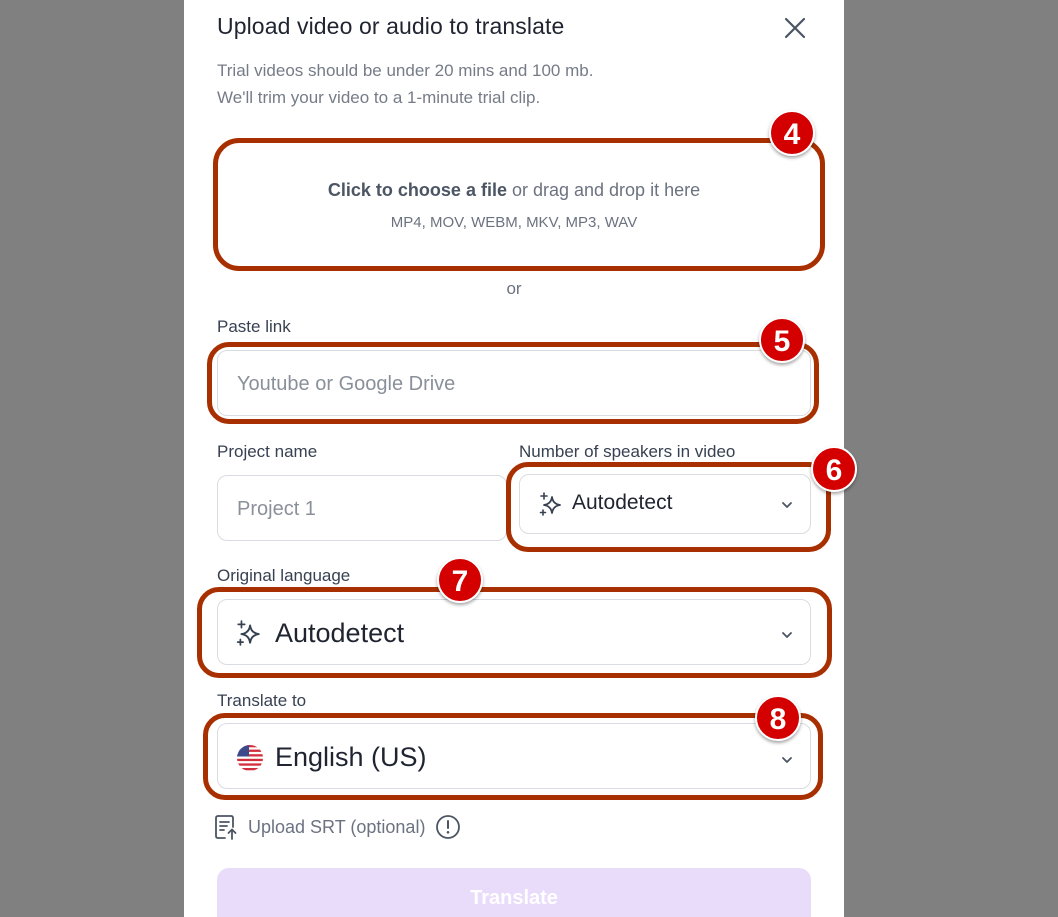 The height and width of the screenshot is (917, 1058). I want to click on info-icon, so click(448, 827).